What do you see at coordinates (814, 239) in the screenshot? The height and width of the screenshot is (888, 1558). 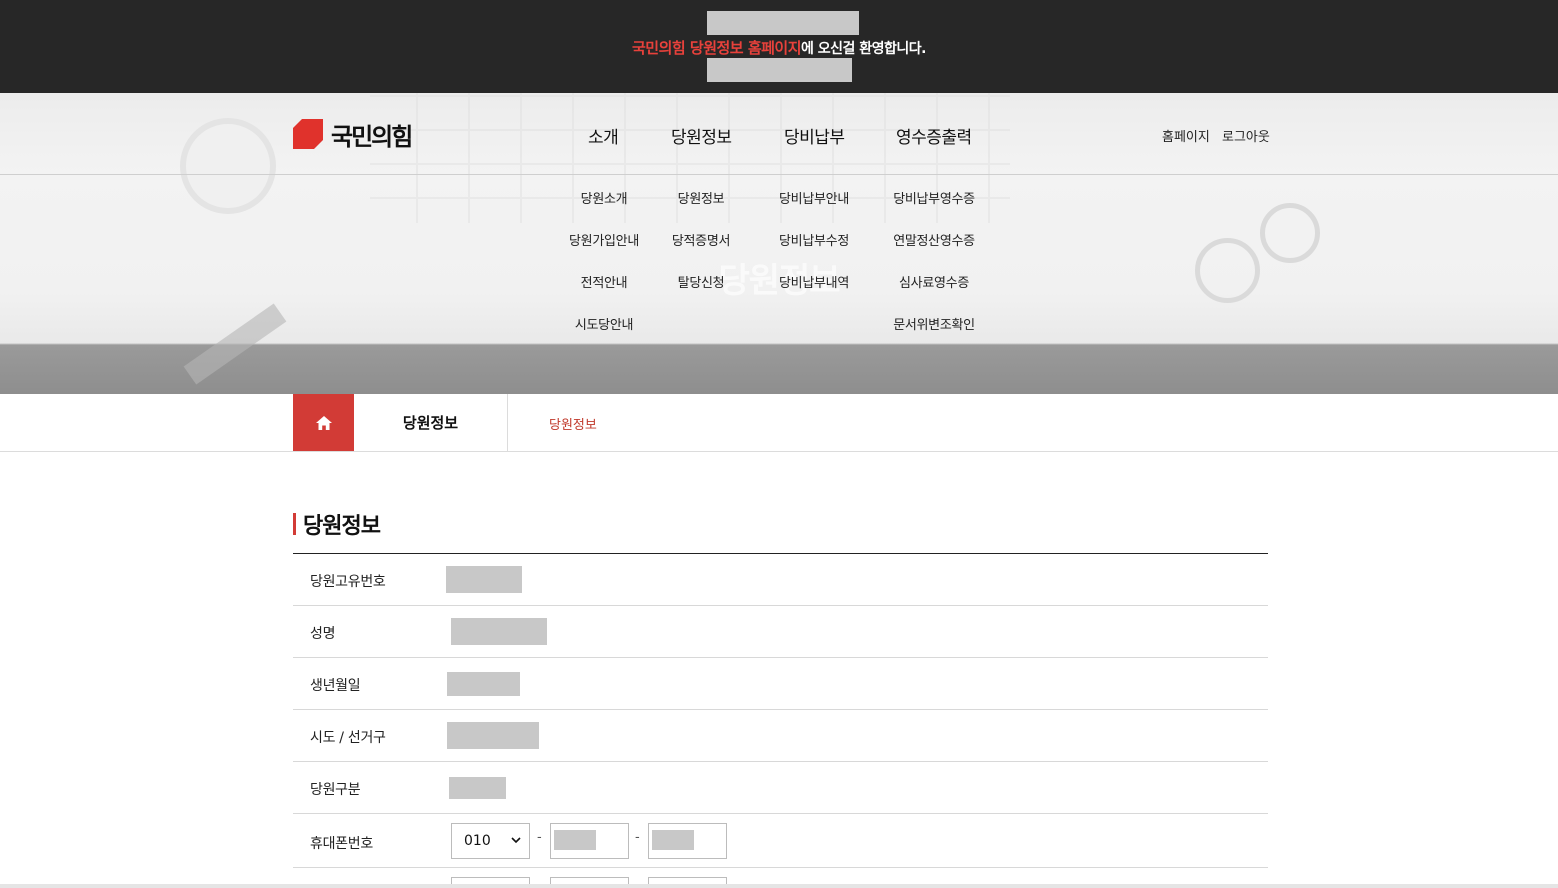 I see `submenu-item: 당비납부수정` at bounding box center [814, 239].